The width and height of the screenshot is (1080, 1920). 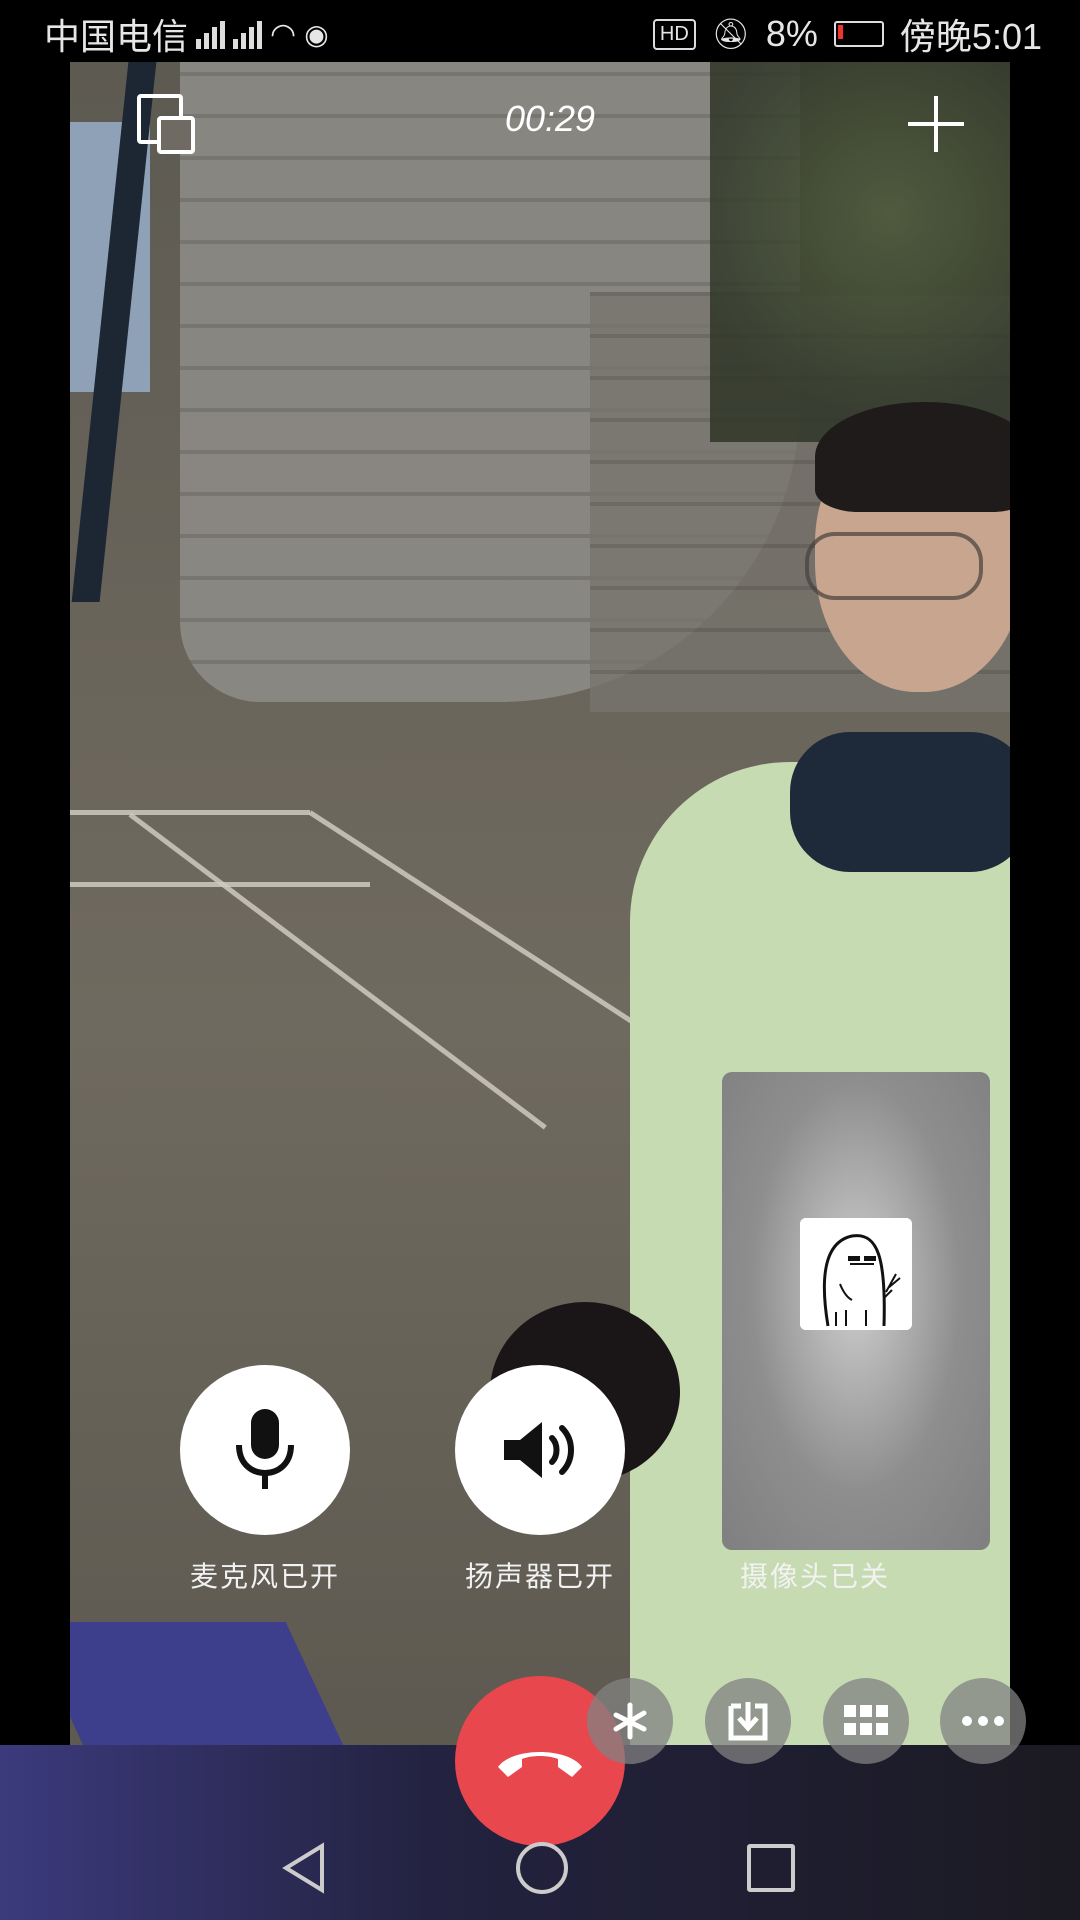 What do you see at coordinates (316, 34) in the screenshot?
I see `eye-icon: ◉` at bounding box center [316, 34].